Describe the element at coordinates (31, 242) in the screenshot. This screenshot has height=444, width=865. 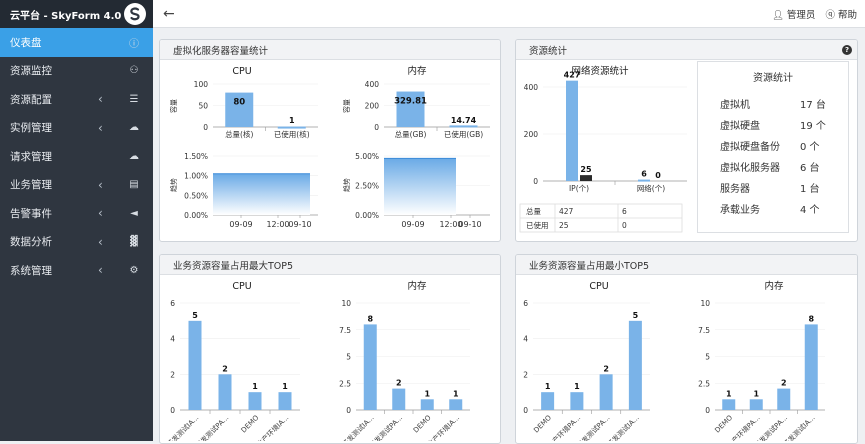
I see `sidebar-item-label: 数据分析` at that location.